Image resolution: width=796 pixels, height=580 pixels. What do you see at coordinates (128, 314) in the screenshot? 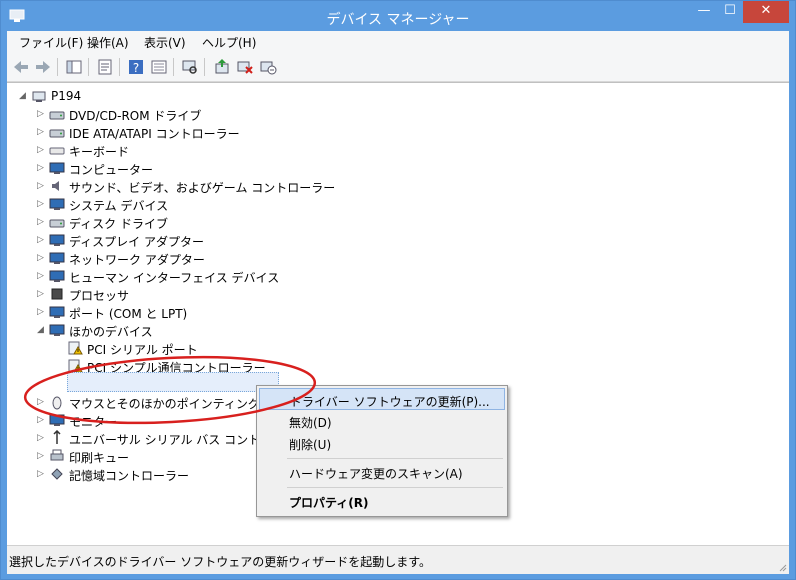
I see `tree-item-label: ポート (COM と LPT)` at bounding box center [128, 314].